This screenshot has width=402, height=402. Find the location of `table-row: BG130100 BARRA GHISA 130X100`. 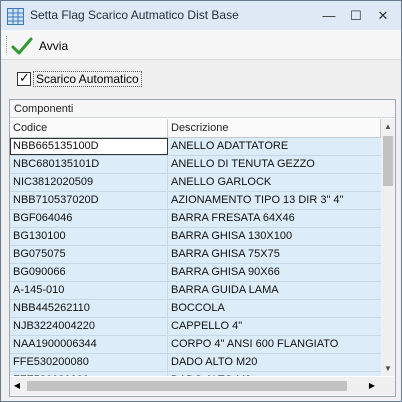

table-row: BG130100 BARRA GHISA 130X100 is located at coordinates (195, 237).